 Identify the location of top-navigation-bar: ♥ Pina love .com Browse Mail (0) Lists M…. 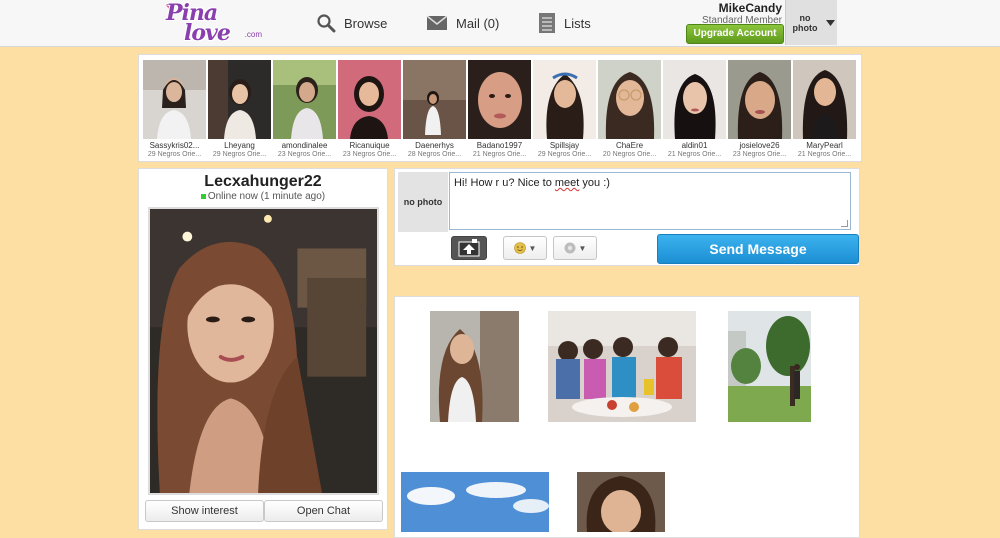
(500, 23).